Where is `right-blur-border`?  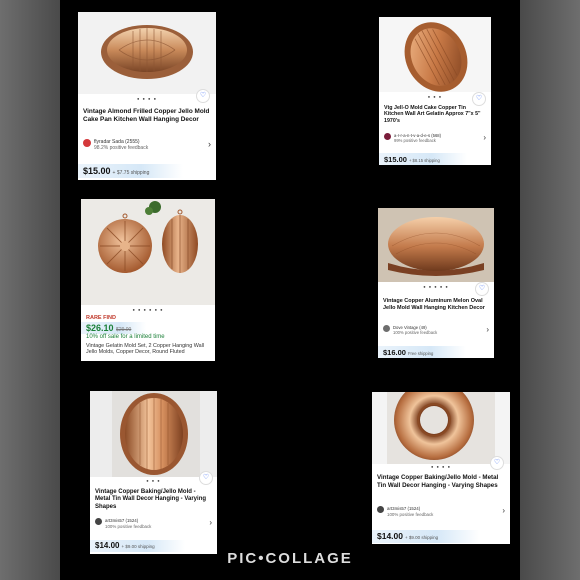
right-blur-border is located at coordinates (550, 290).